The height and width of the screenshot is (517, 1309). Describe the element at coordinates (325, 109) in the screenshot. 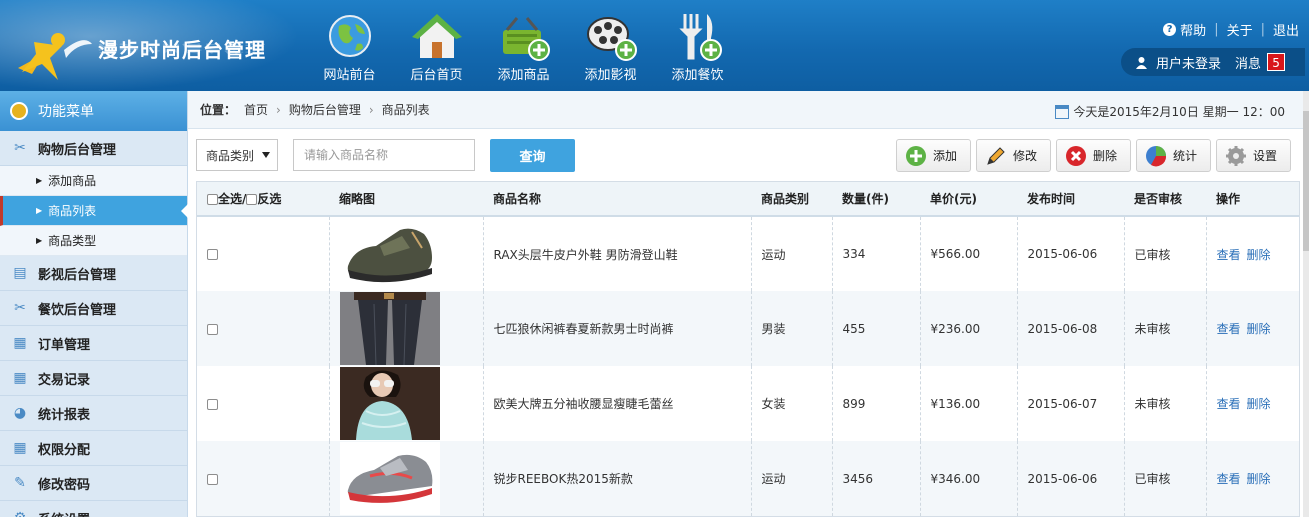

I see `breadcrumb-shop-admin: 购物后台管理` at that location.